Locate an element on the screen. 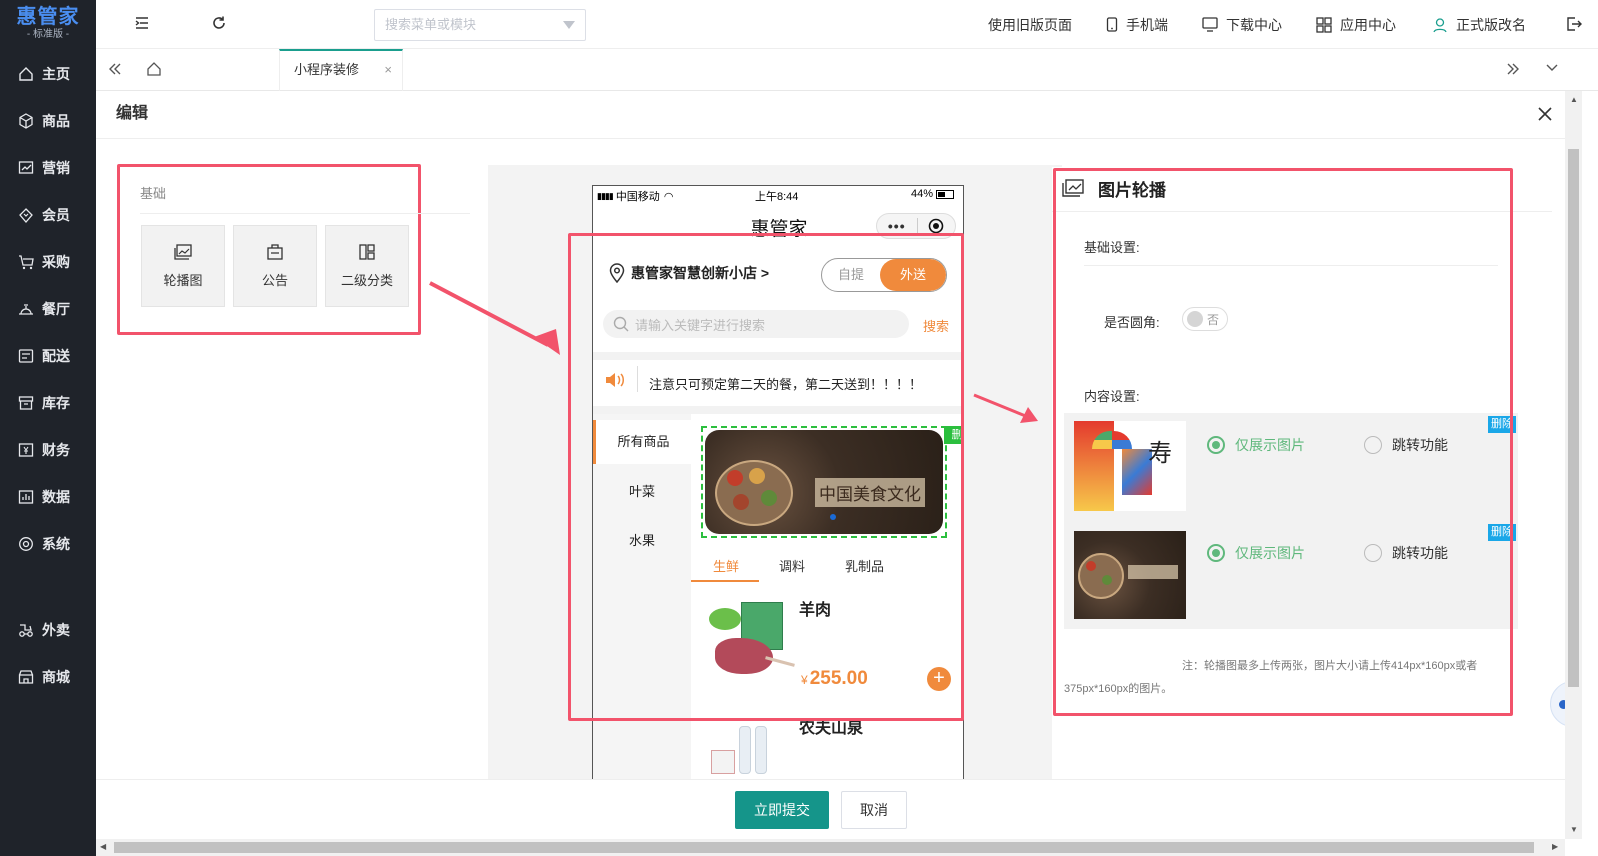 This screenshot has width=1598, height=856. sidebar-item-label: 采购 is located at coordinates (56, 262).